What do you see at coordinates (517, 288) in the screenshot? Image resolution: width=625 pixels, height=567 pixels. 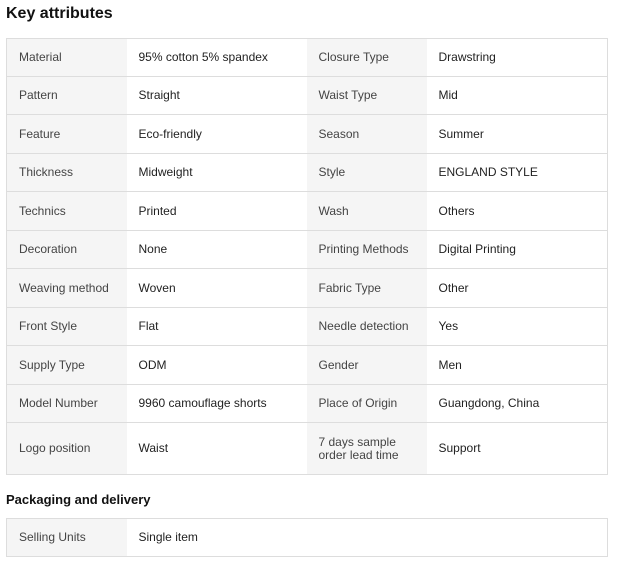 I see `attr-value-fabric-type: Other` at bounding box center [517, 288].